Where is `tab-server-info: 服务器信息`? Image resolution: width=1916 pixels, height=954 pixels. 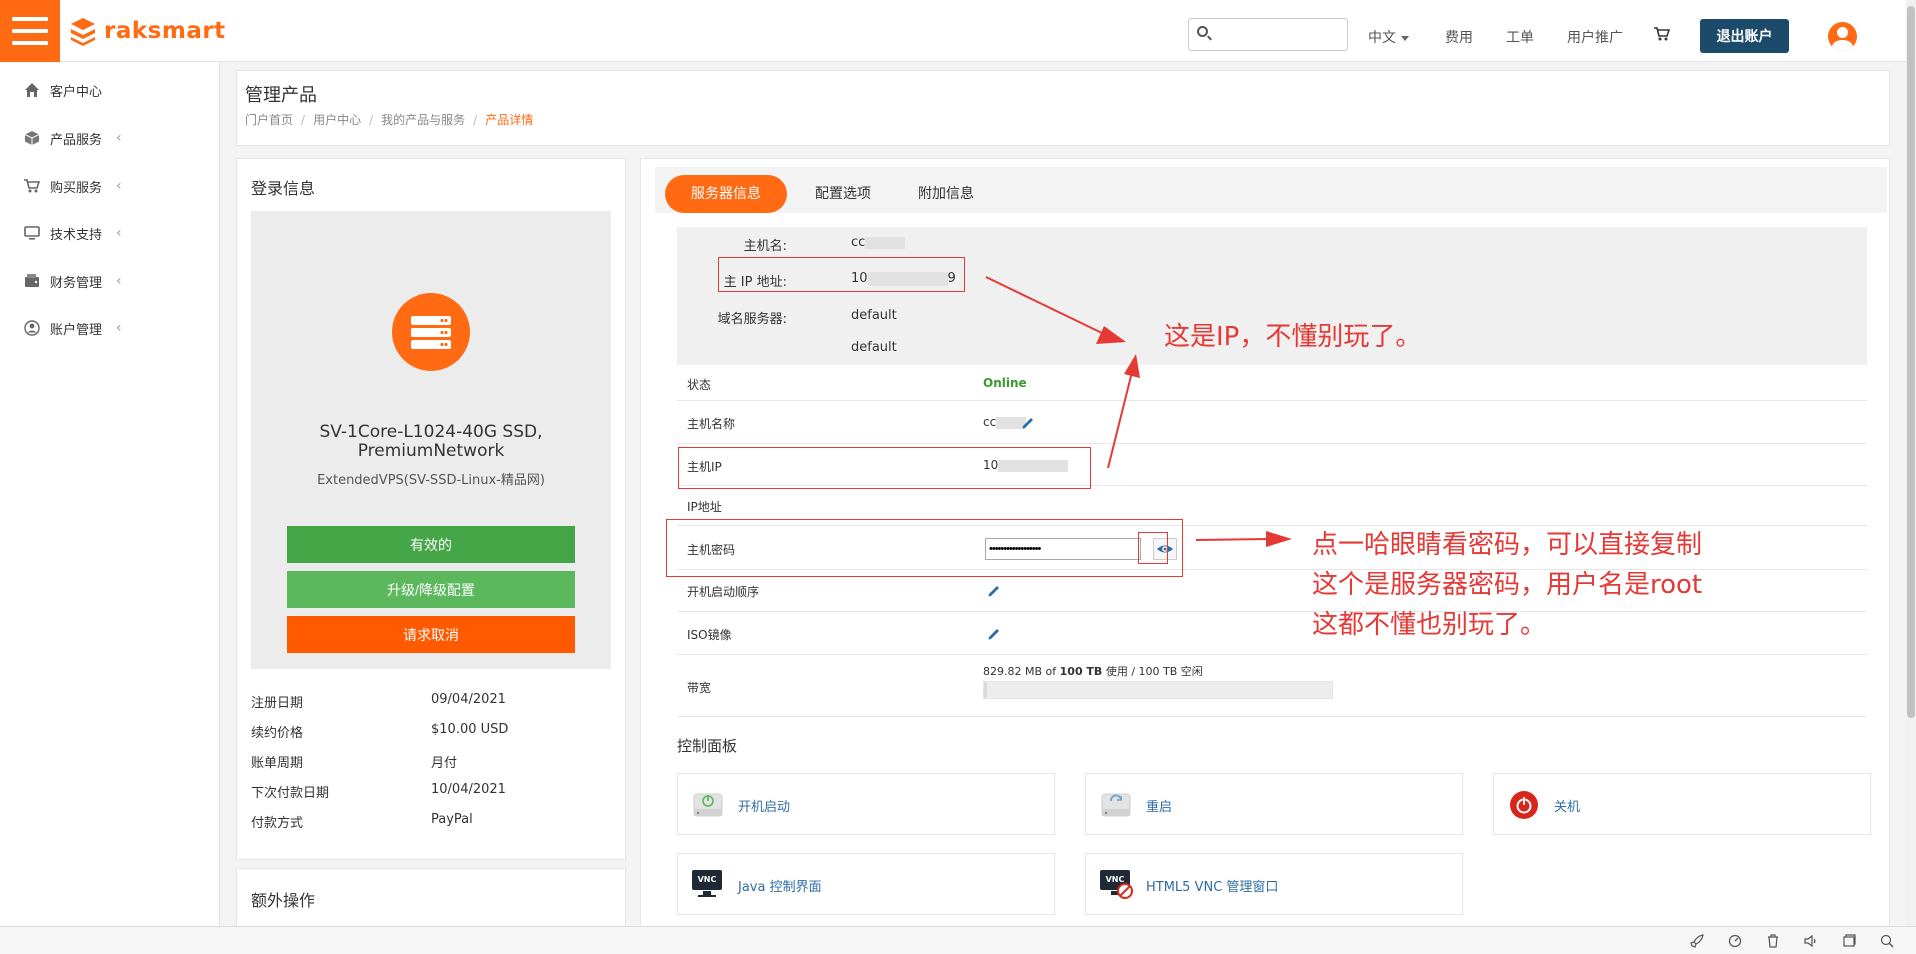 tab-server-info: 服务器信息 is located at coordinates (726, 194).